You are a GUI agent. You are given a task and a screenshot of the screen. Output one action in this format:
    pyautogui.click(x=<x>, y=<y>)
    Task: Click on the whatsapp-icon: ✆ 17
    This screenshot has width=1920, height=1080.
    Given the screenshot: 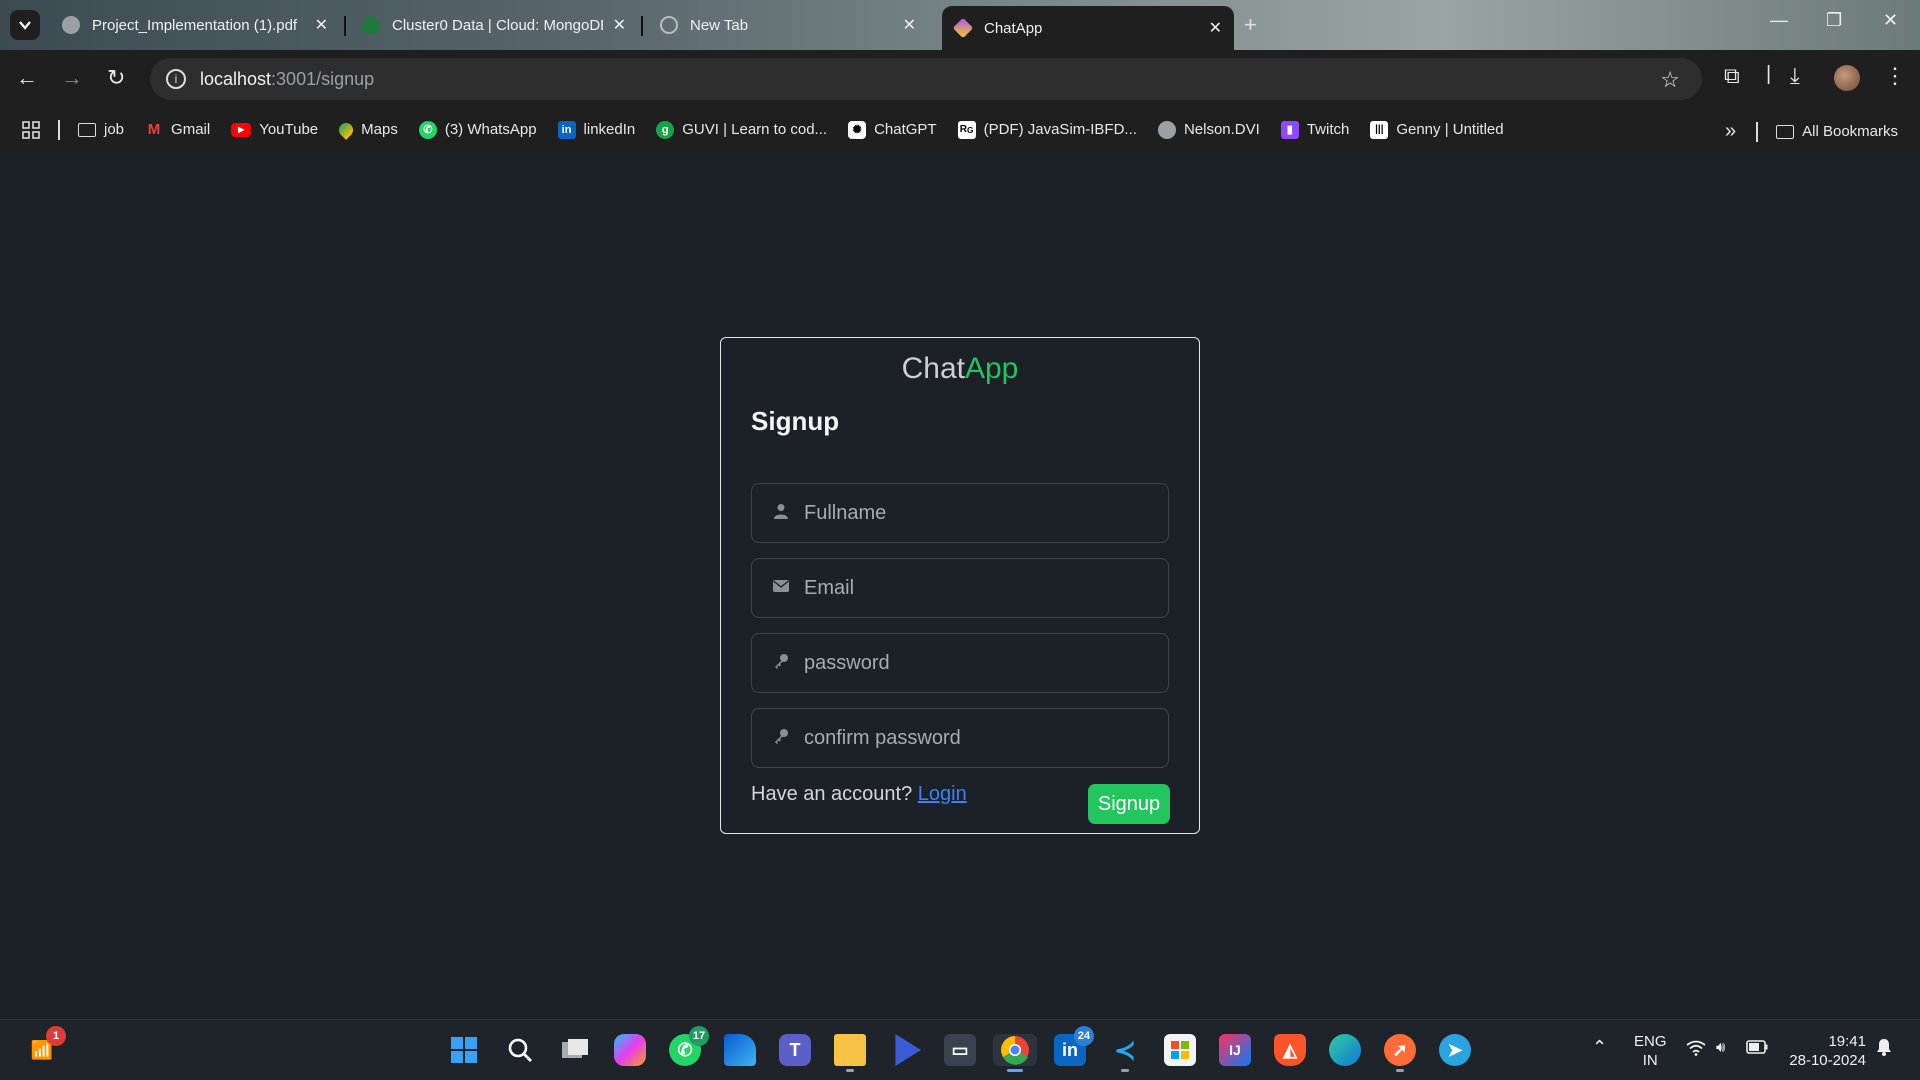 What is the action you would take?
    pyautogui.click(x=689, y=1046)
    